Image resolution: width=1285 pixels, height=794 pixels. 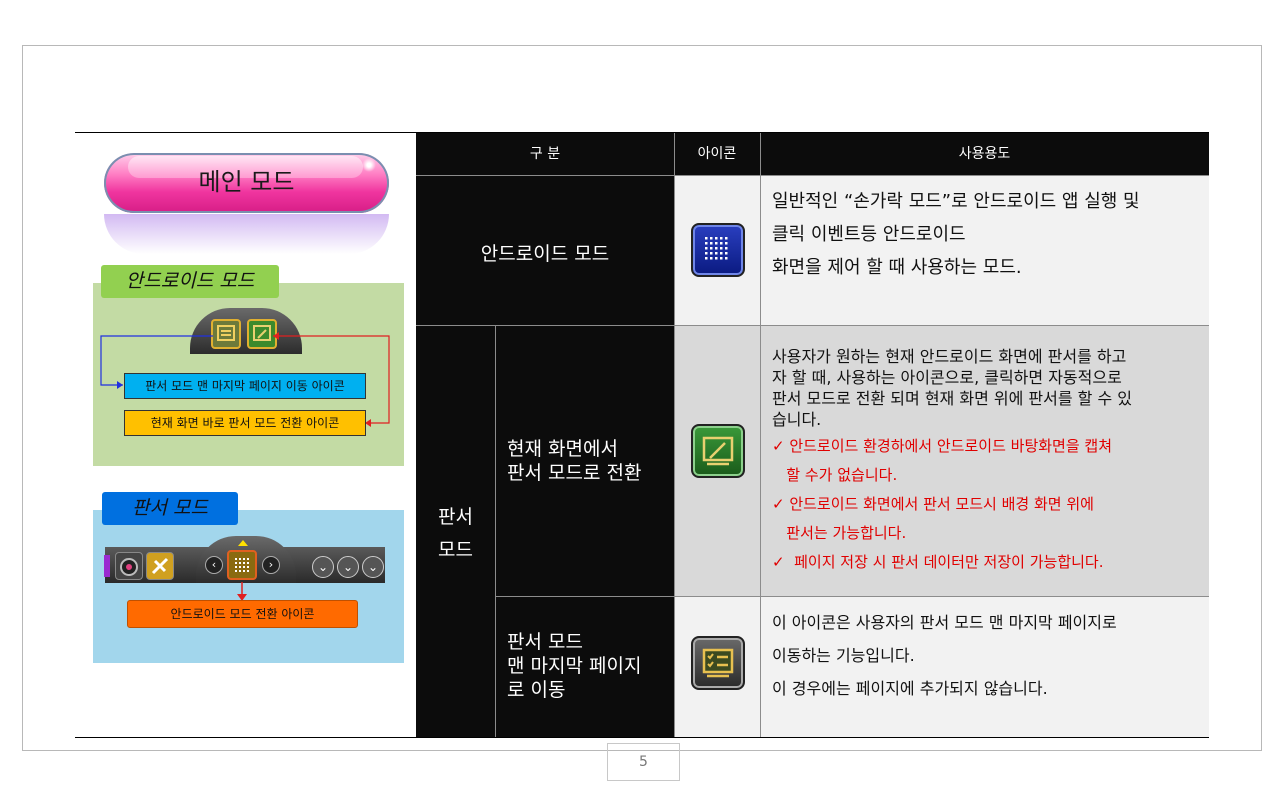 I want to click on row1-line-3: 화면을 제어 할 때 사용하는 모드., so click(x=897, y=267).